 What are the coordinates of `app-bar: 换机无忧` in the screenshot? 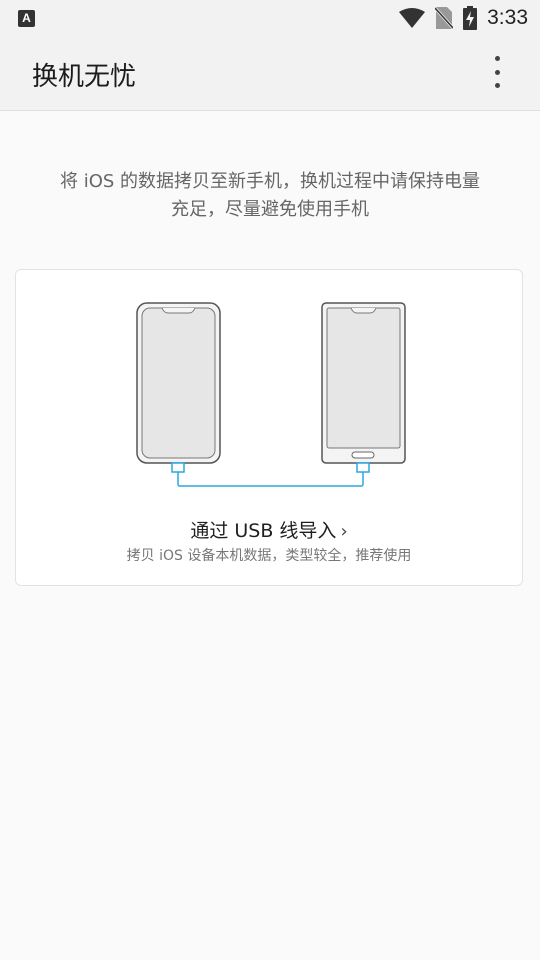 It's located at (270, 73).